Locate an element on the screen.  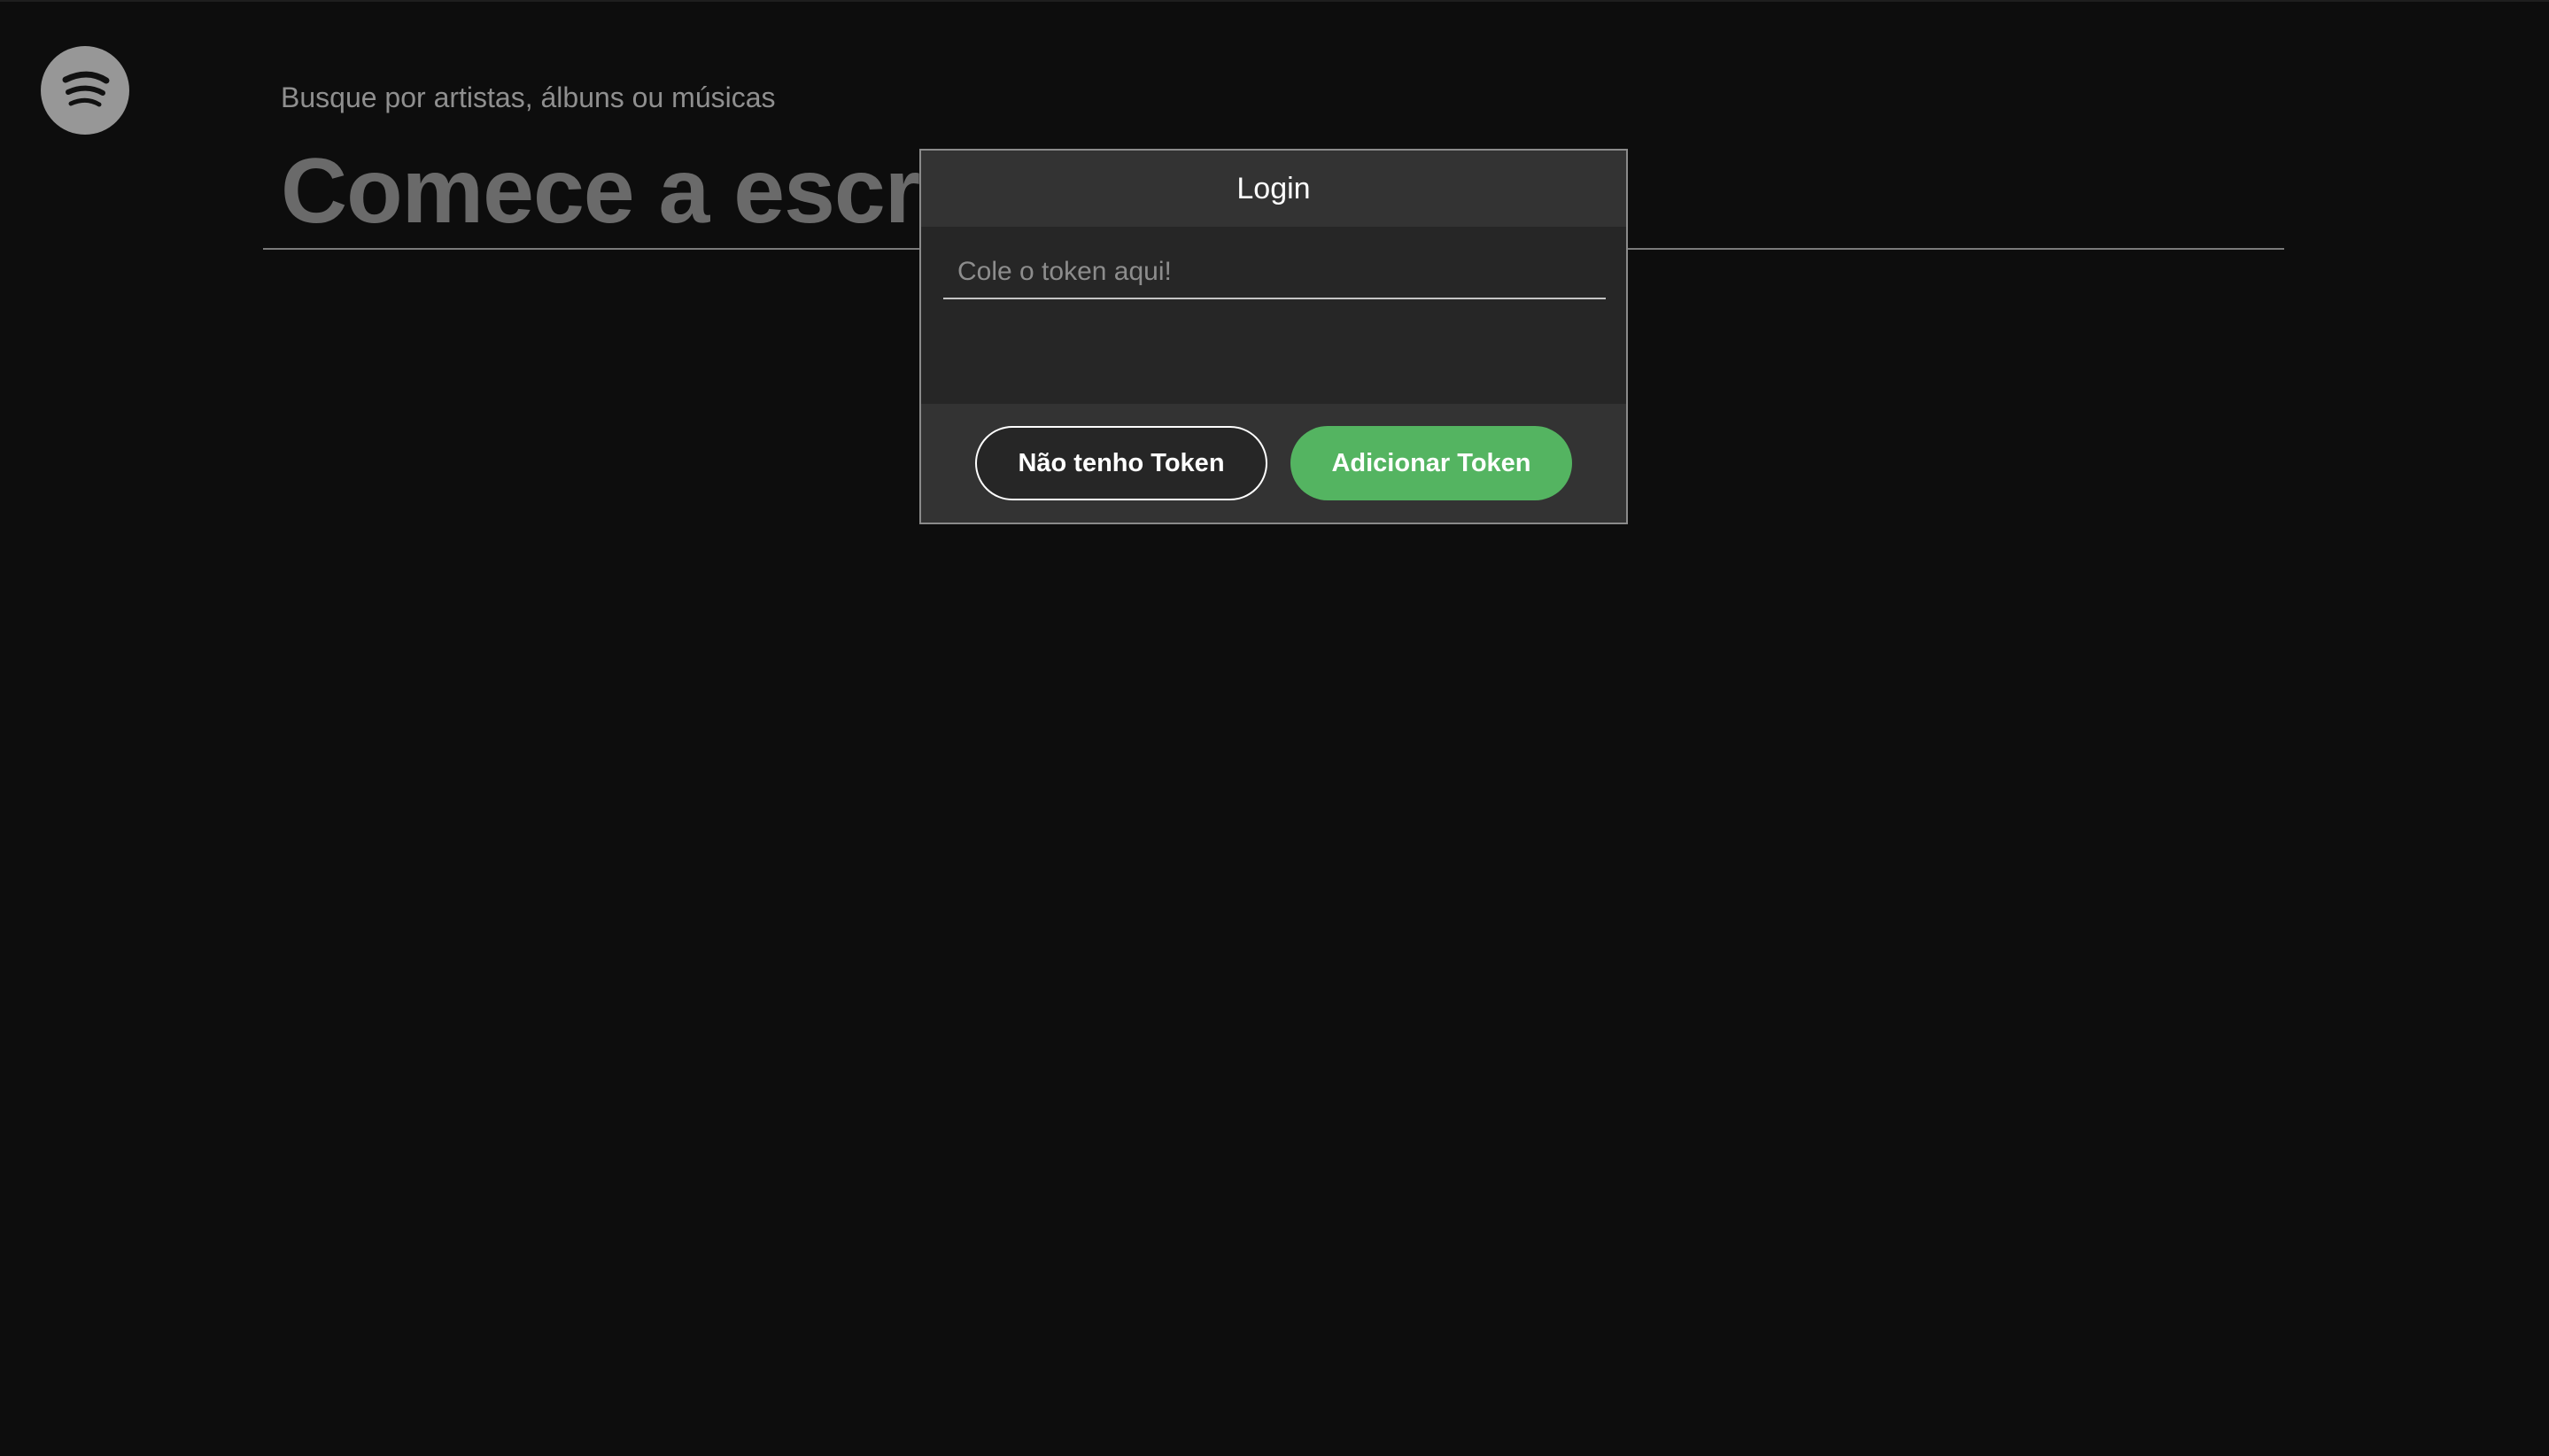
no-token-button: Não tenho Token is located at coordinates (1121, 463).